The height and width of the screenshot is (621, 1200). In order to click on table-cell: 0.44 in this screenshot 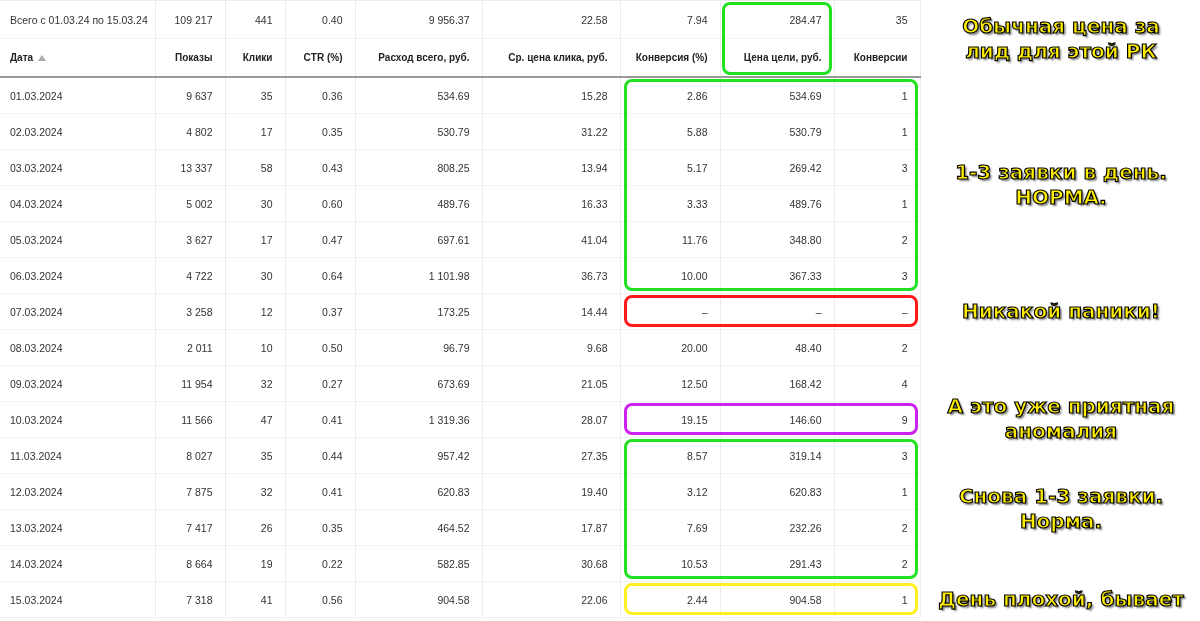, I will do `click(320, 455)`.